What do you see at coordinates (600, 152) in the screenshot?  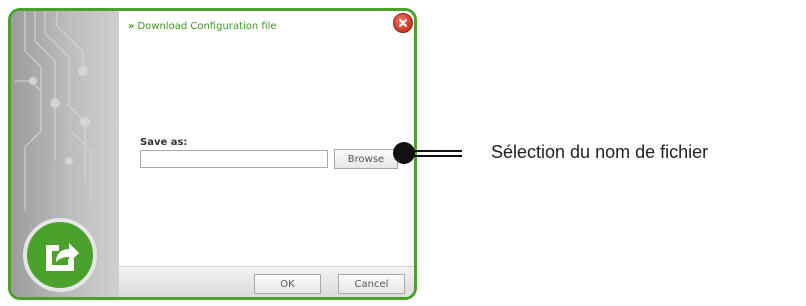 I see `callout-text: Sélection du nom de fichier` at bounding box center [600, 152].